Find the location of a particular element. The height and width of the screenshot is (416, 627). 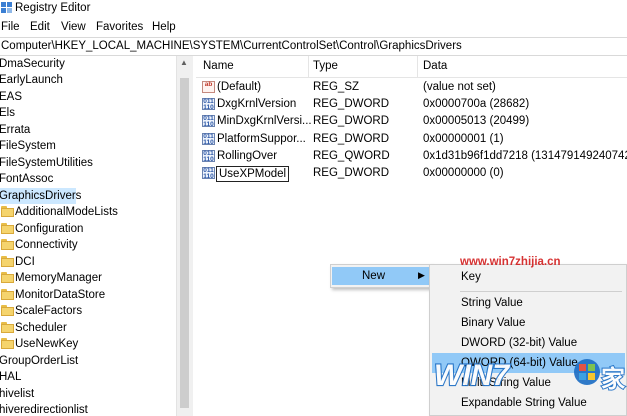

title-bar: Registry Editor is located at coordinates (313, 9).